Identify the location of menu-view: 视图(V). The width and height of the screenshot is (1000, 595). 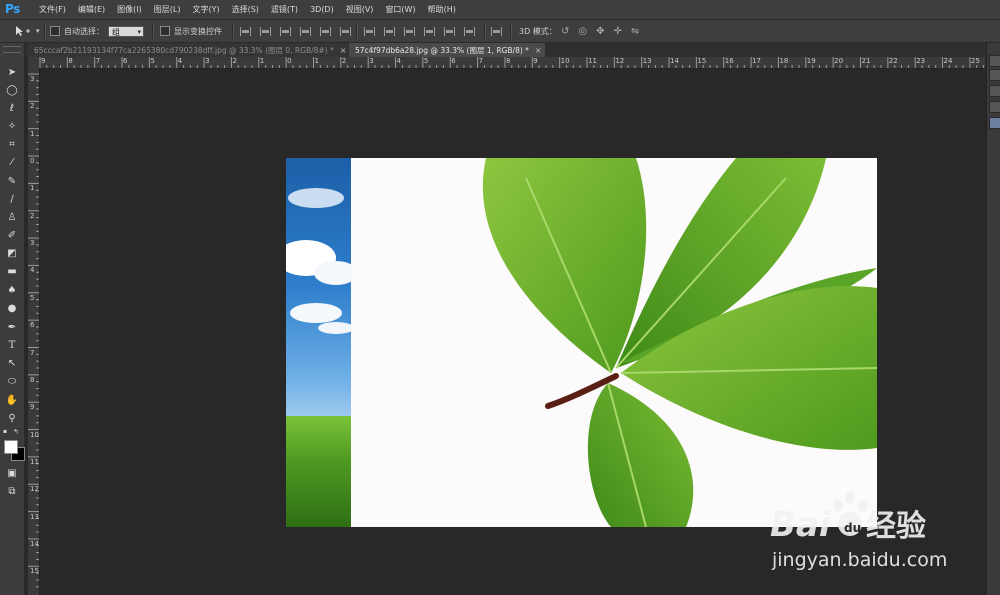
(360, 9).